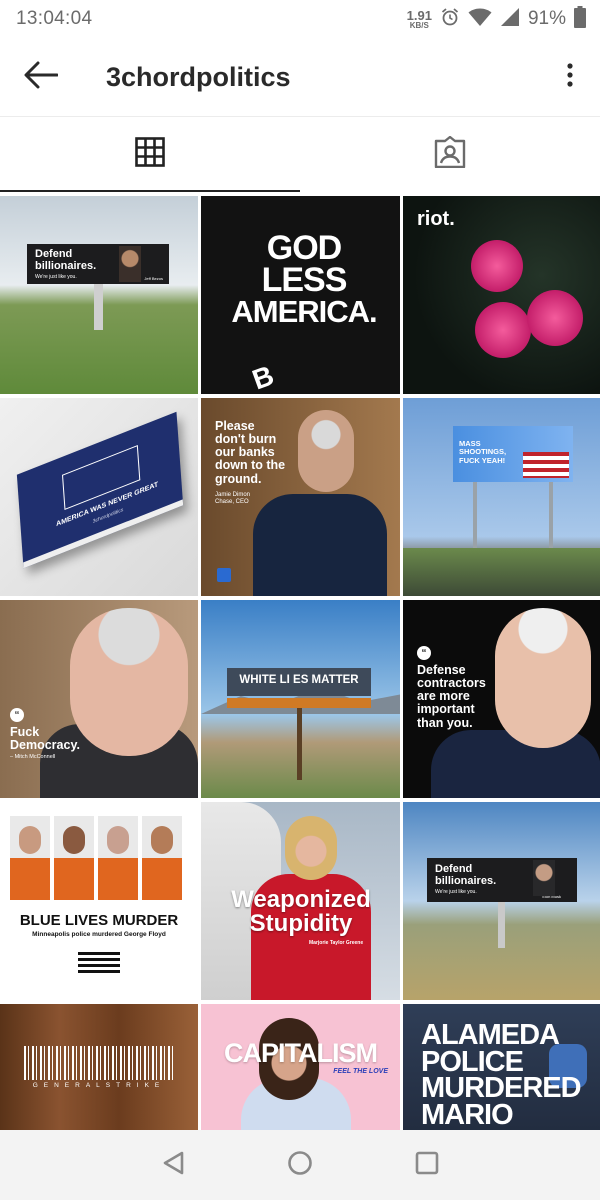 Image resolution: width=600 pixels, height=1200 pixels. Describe the element at coordinates (445, 722) in the screenshot. I see `headline-line: than you.` at that location.